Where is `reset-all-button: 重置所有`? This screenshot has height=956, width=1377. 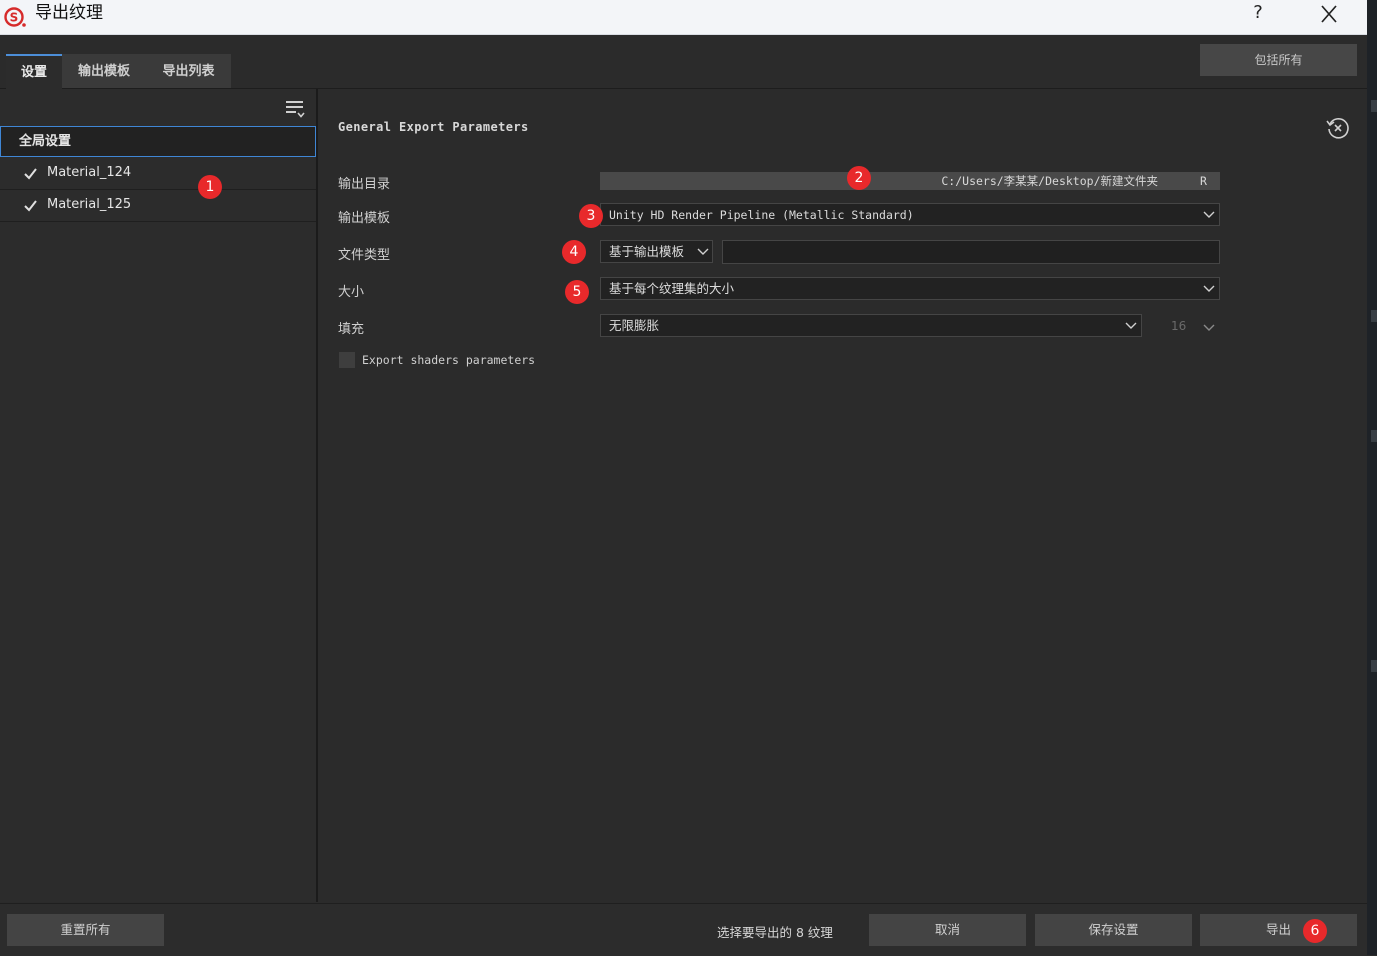 reset-all-button: 重置所有 is located at coordinates (85, 930).